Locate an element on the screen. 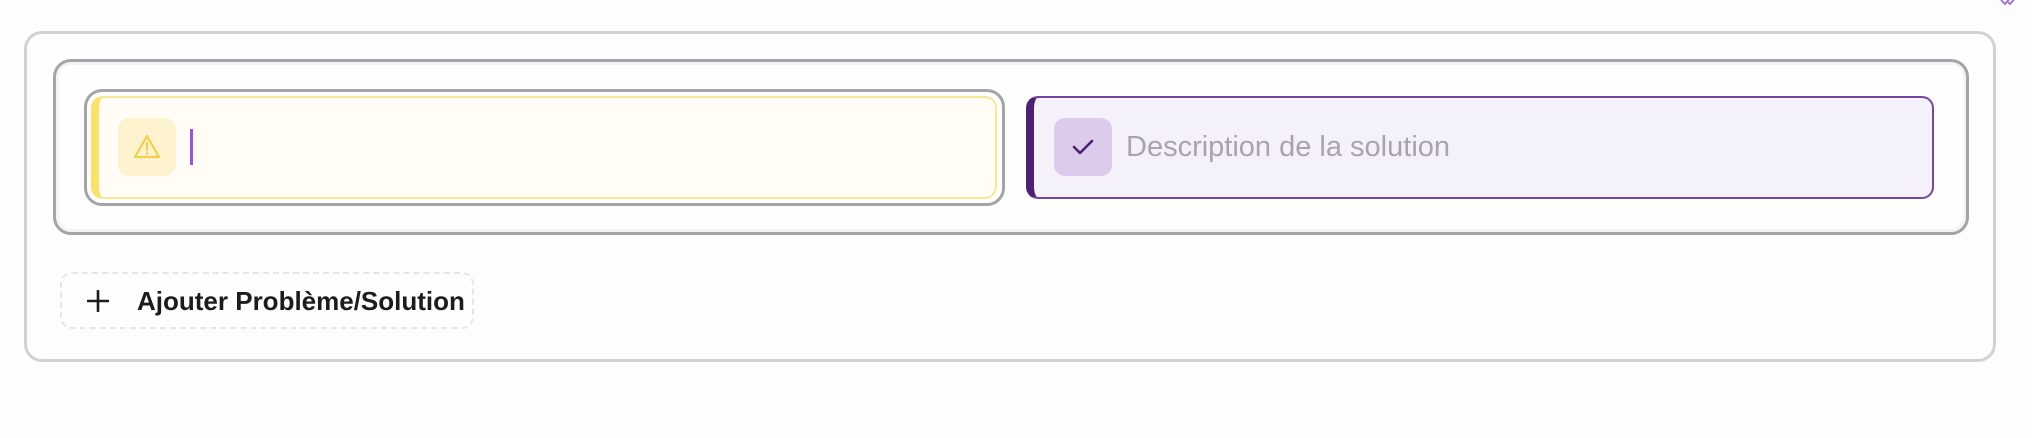 The height and width of the screenshot is (438, 2032). warning-triangle-icon is located at coordinates (147, 147).